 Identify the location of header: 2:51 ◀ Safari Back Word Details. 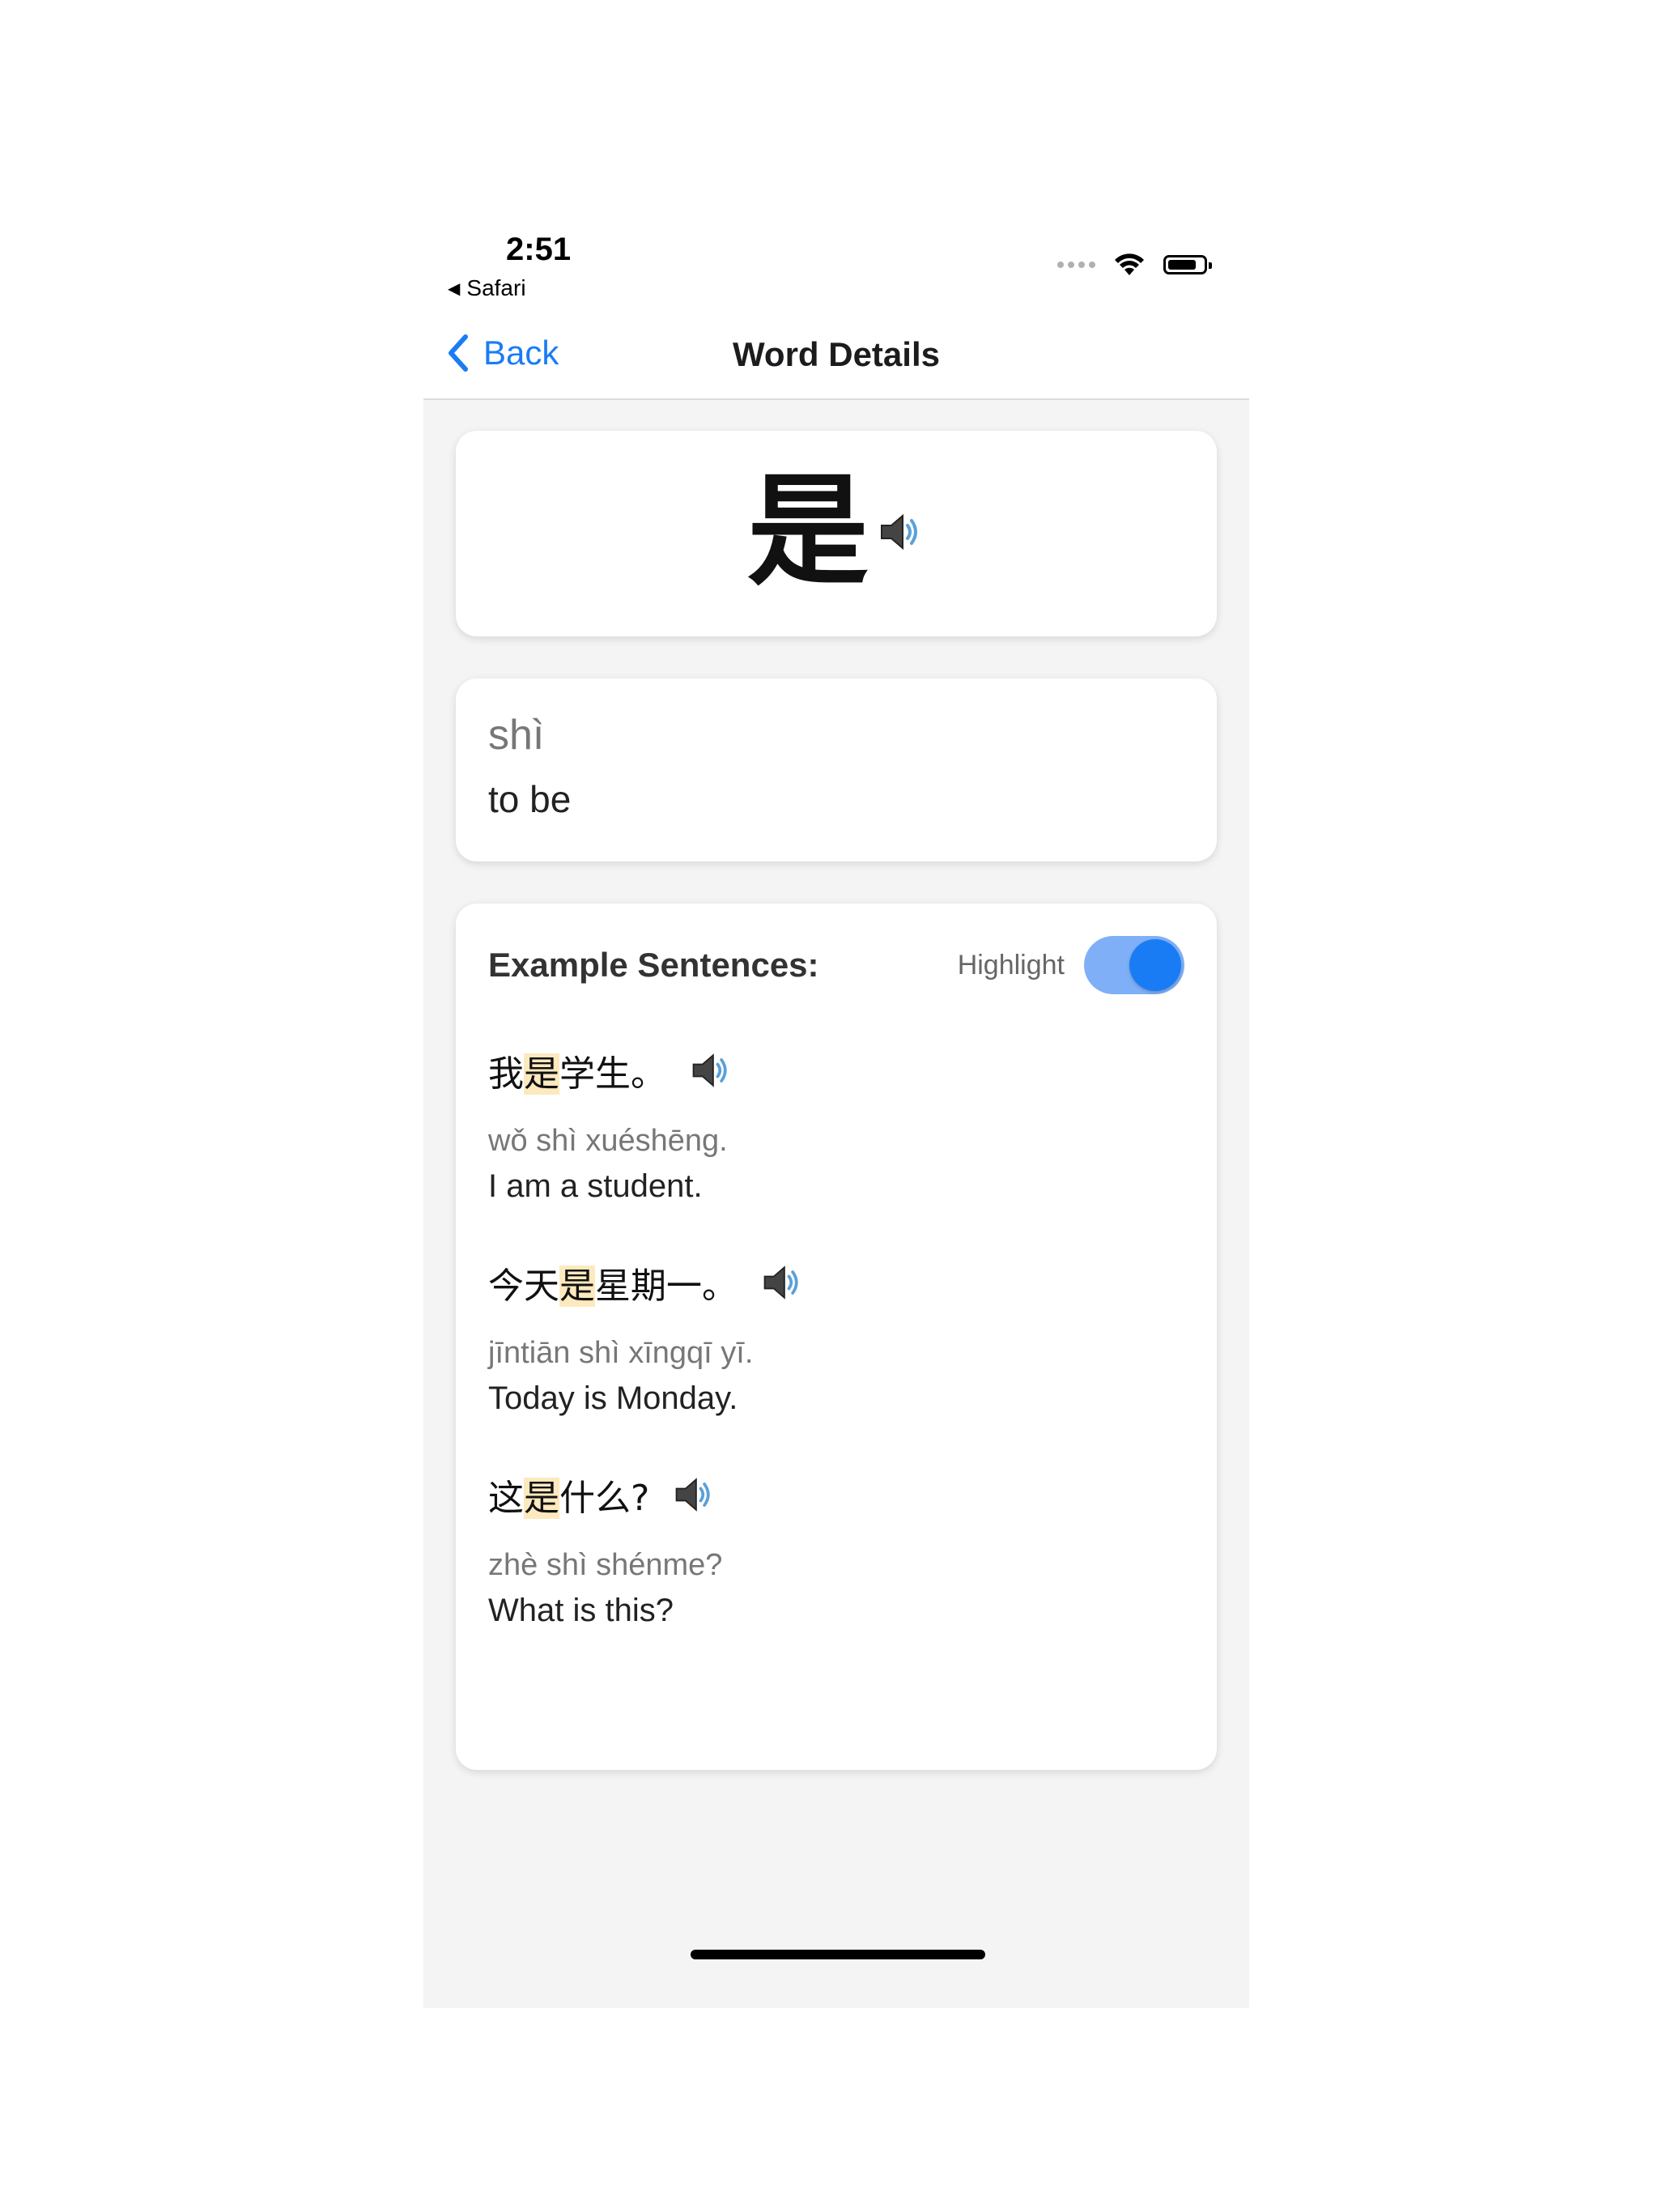
(836, 305).